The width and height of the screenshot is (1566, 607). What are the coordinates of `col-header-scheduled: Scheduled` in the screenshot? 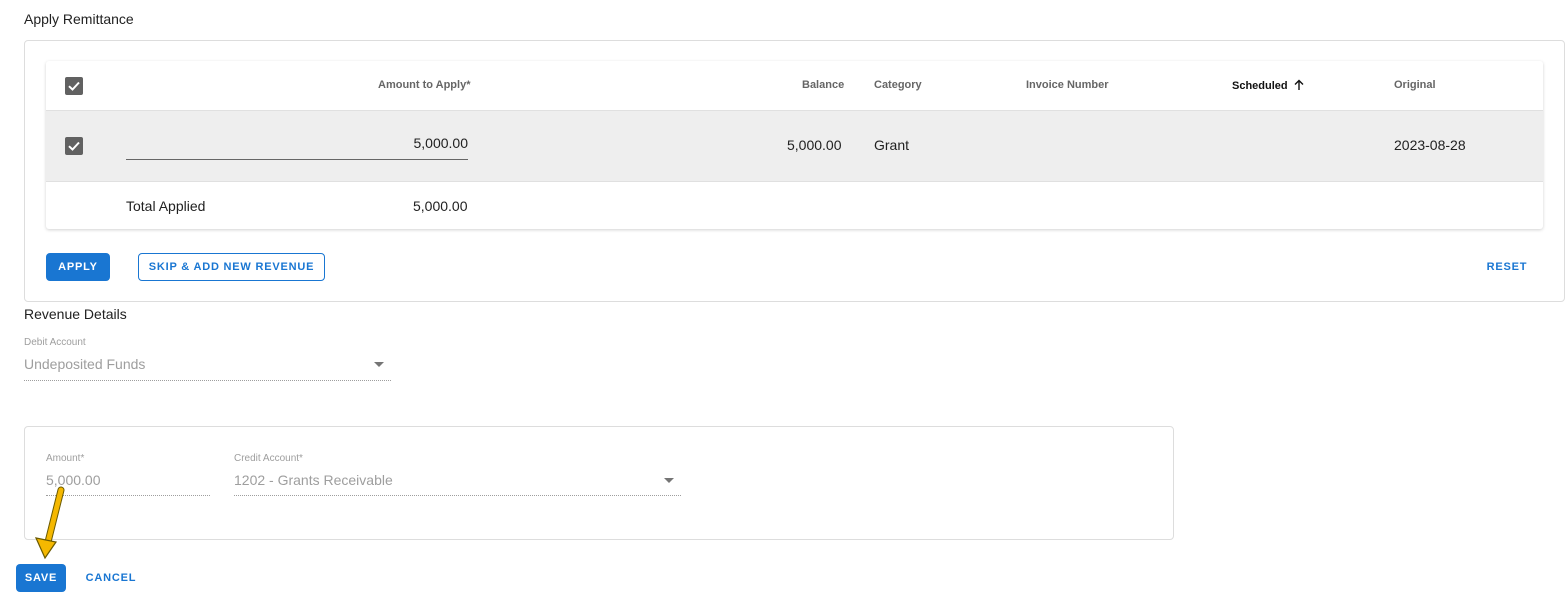 It's located at (1268, 85).